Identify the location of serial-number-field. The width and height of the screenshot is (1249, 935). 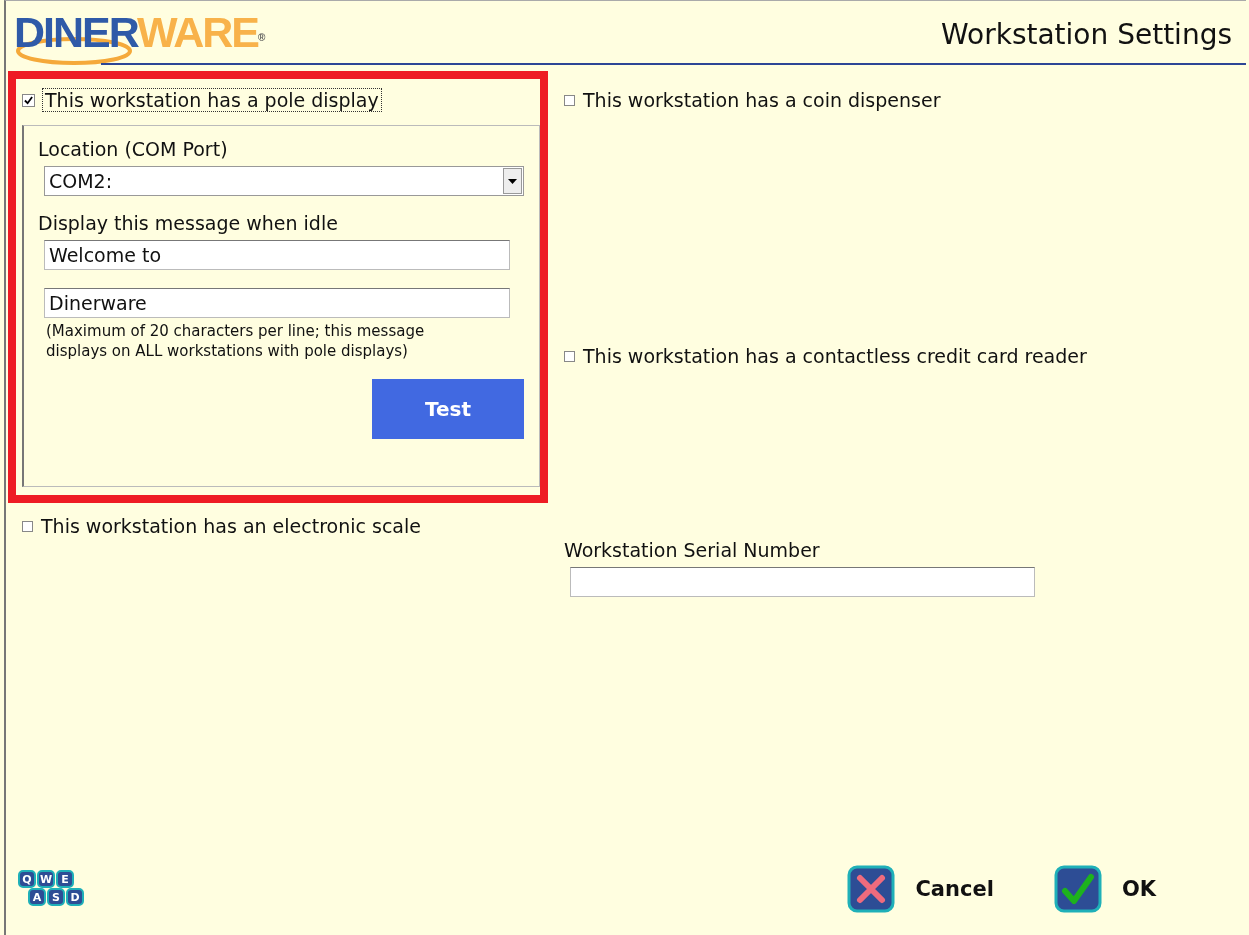
(802, 582).